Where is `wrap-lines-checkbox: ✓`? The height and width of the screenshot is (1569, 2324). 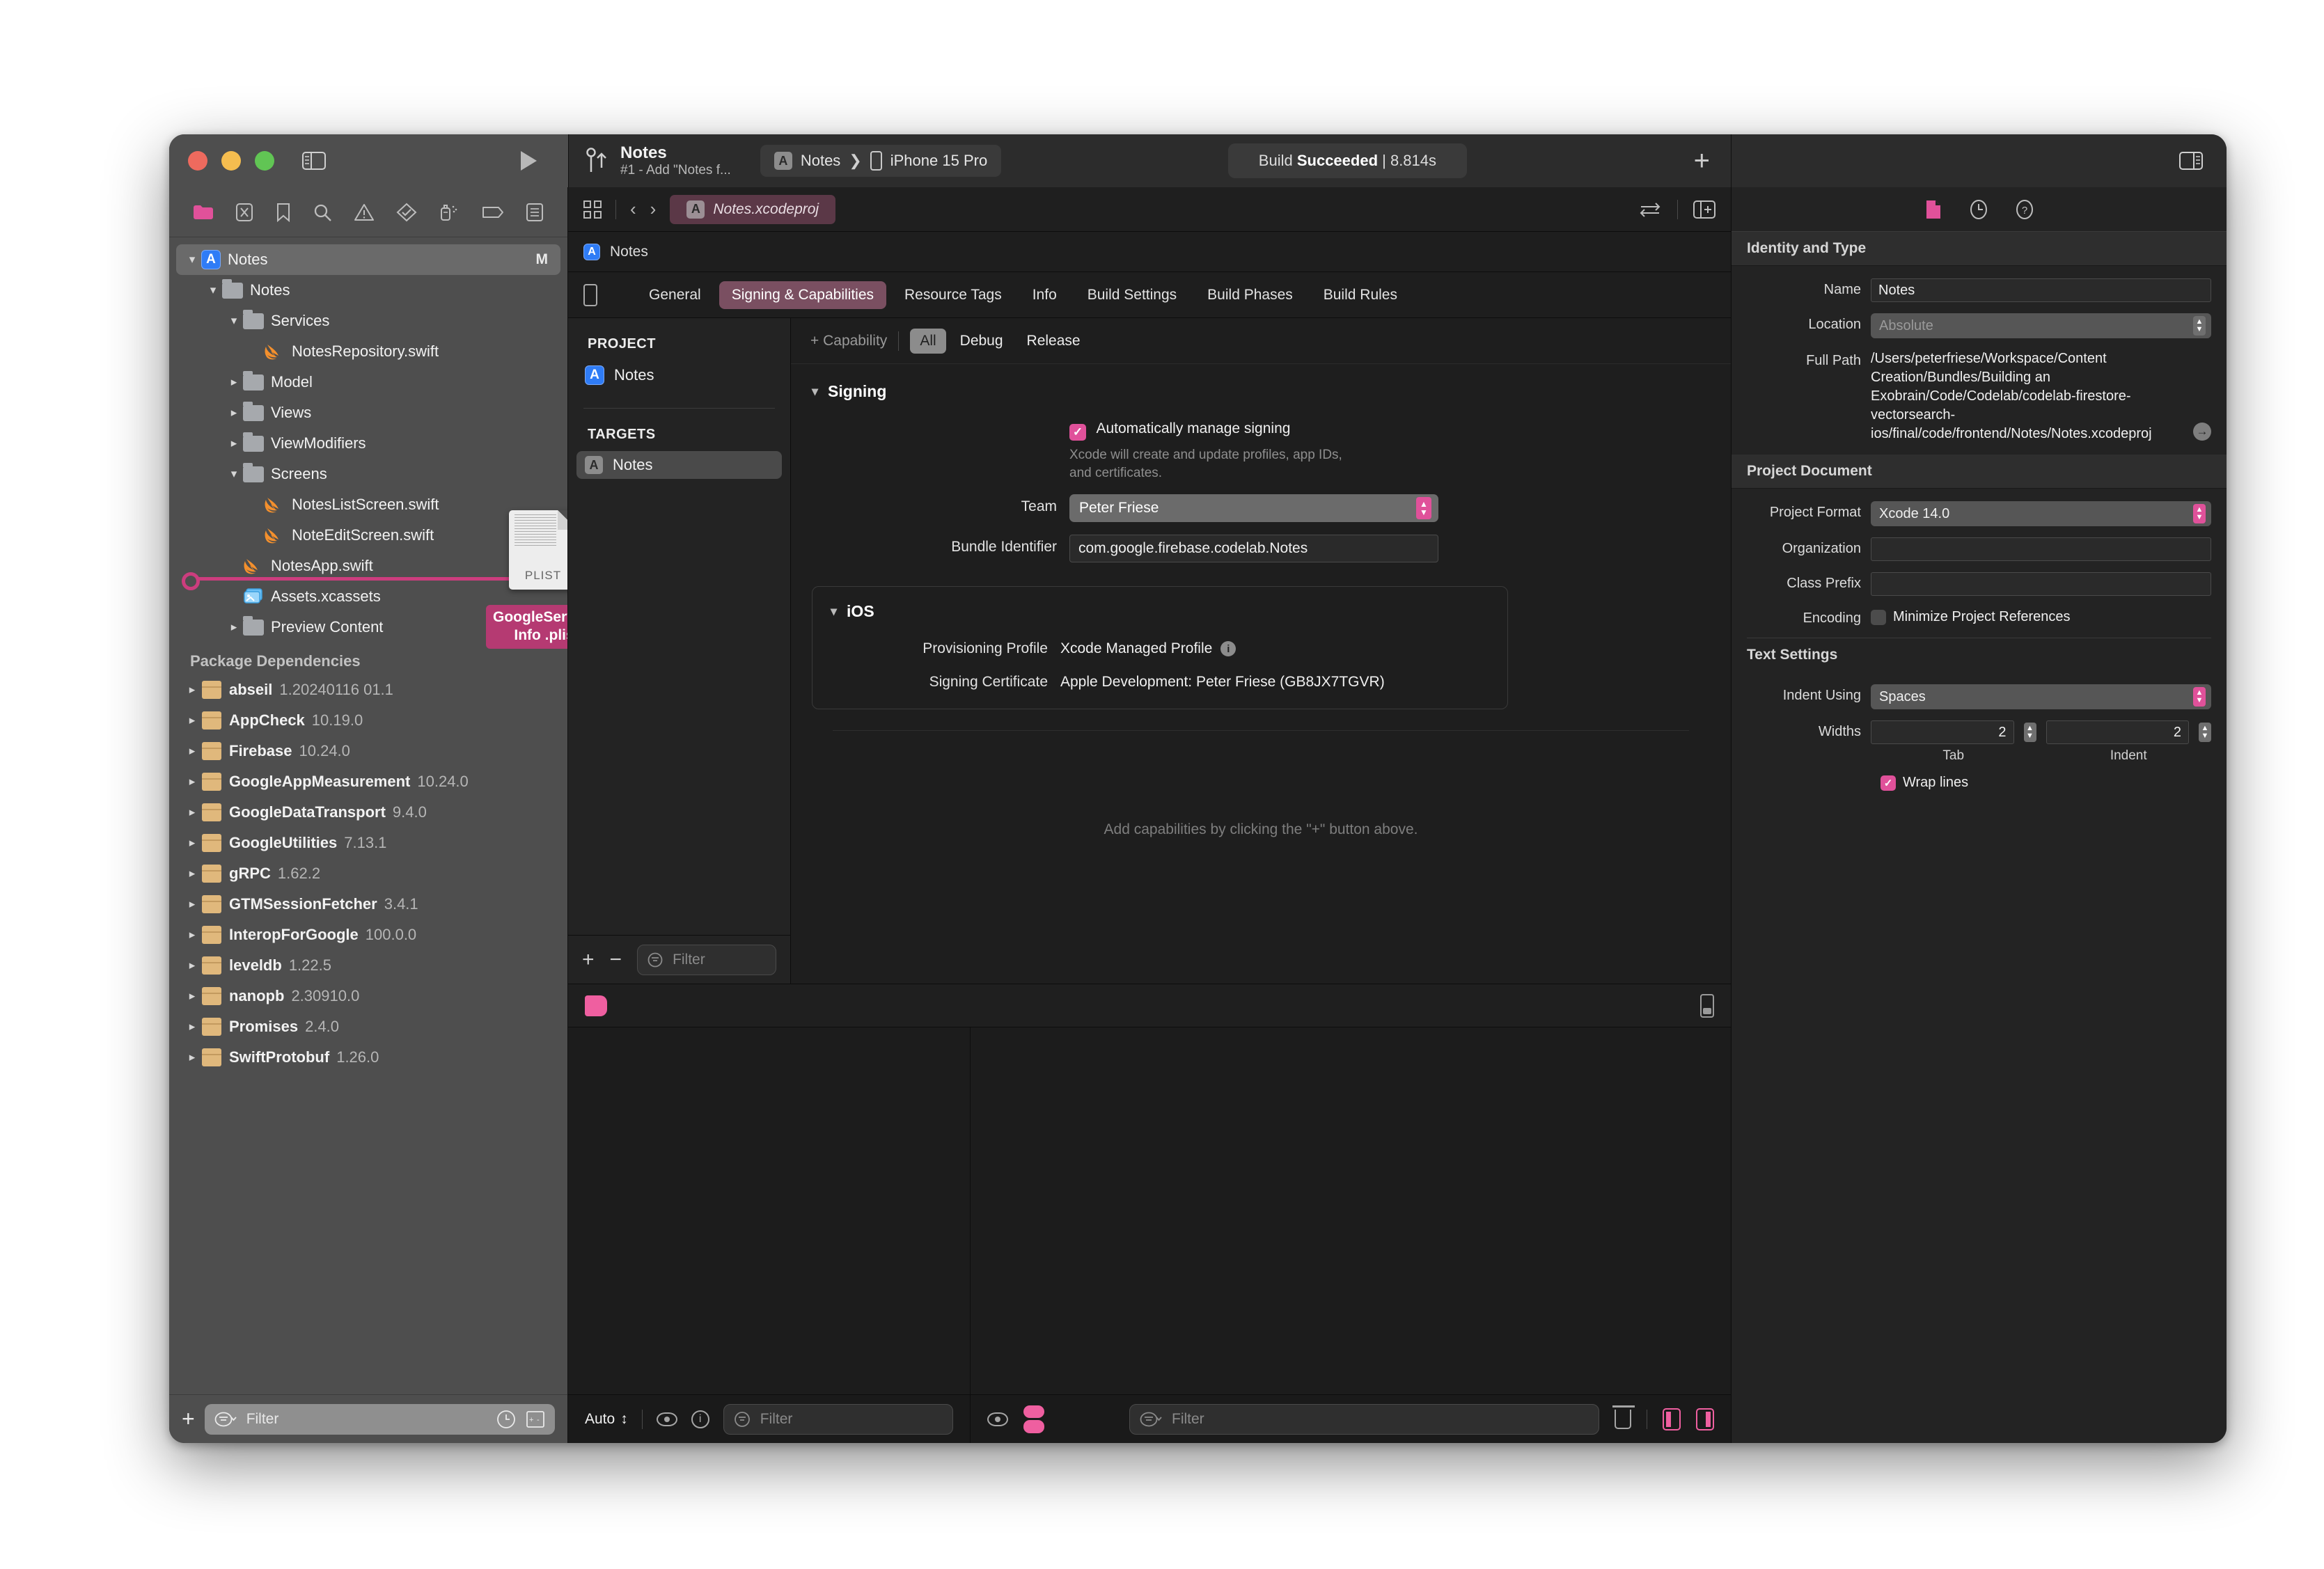 wrap-lines-checkbox: ✓ is located at coordinates (1888, 783).